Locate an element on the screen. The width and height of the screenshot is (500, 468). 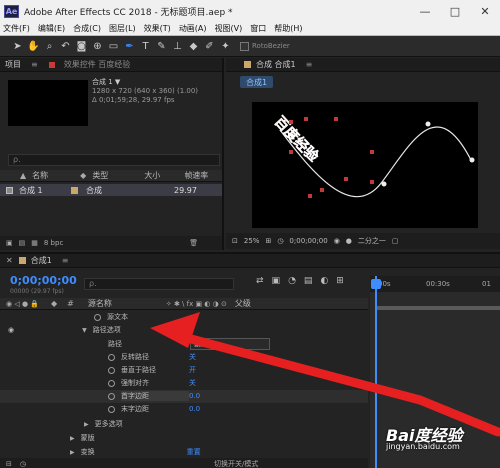
zoom-dropdown: 25% is located at coordinates (252, 241).